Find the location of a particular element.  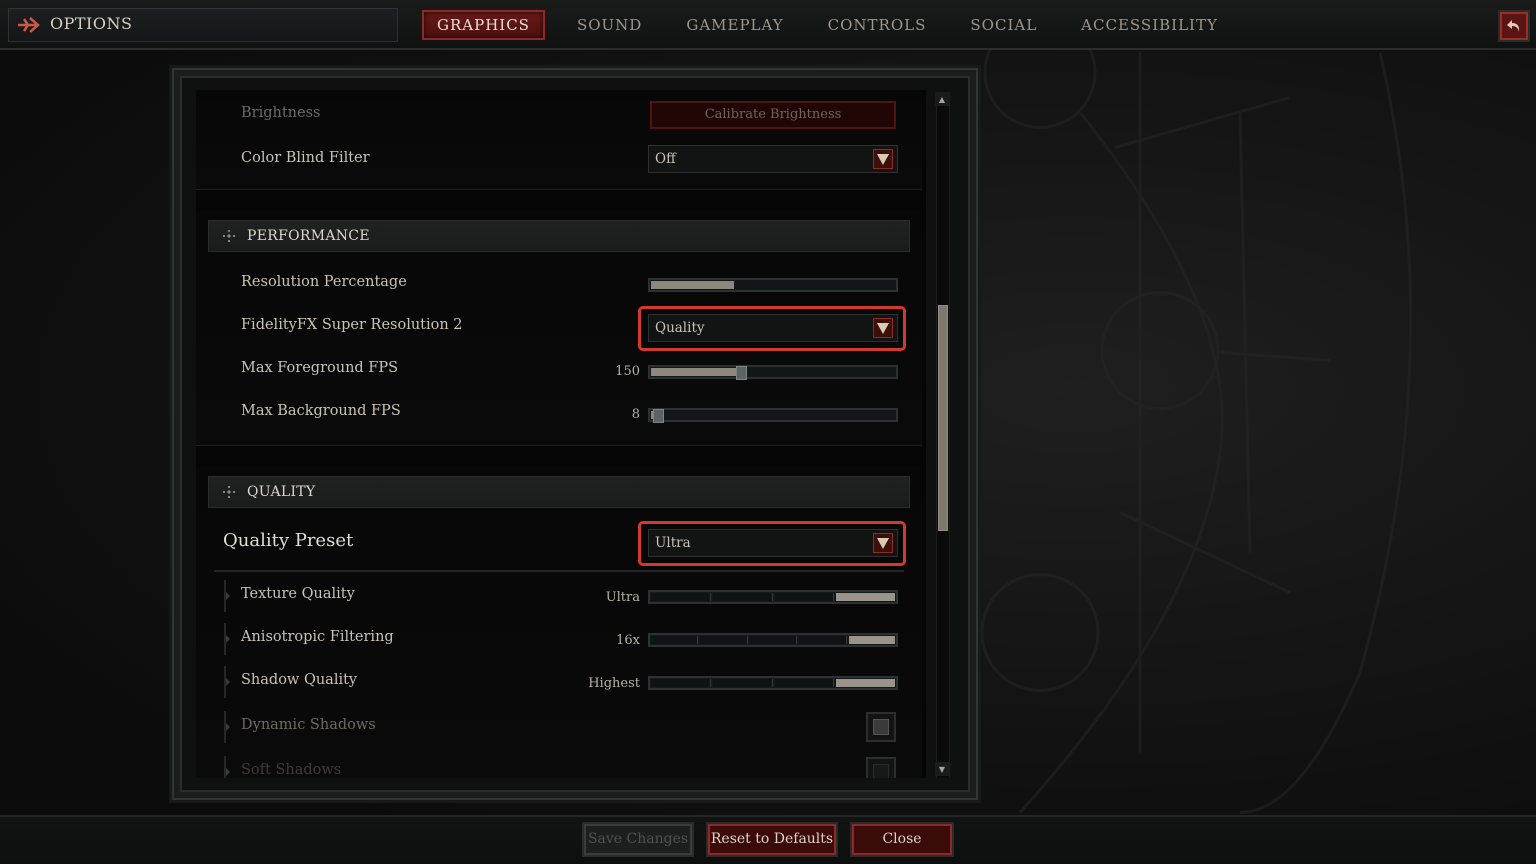

dropdown-value: Ultra is located at coordinates (673, 543).